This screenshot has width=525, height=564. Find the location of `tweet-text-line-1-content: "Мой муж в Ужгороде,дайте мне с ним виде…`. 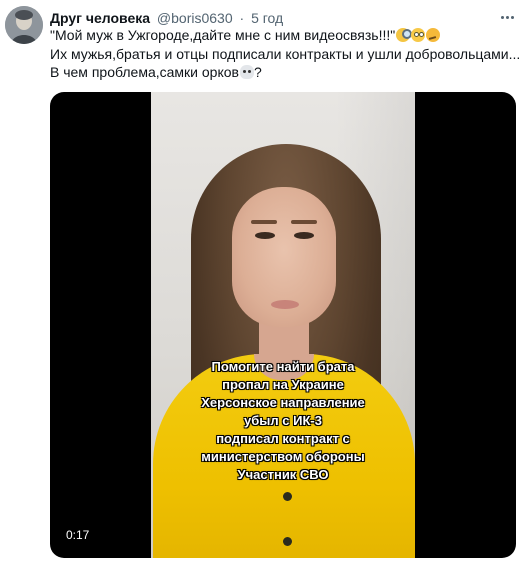

tweet-text-line-1-content: "Мой муж в Ужгороде,дайте мне с ним виде… is located at coordinates (223, 35).